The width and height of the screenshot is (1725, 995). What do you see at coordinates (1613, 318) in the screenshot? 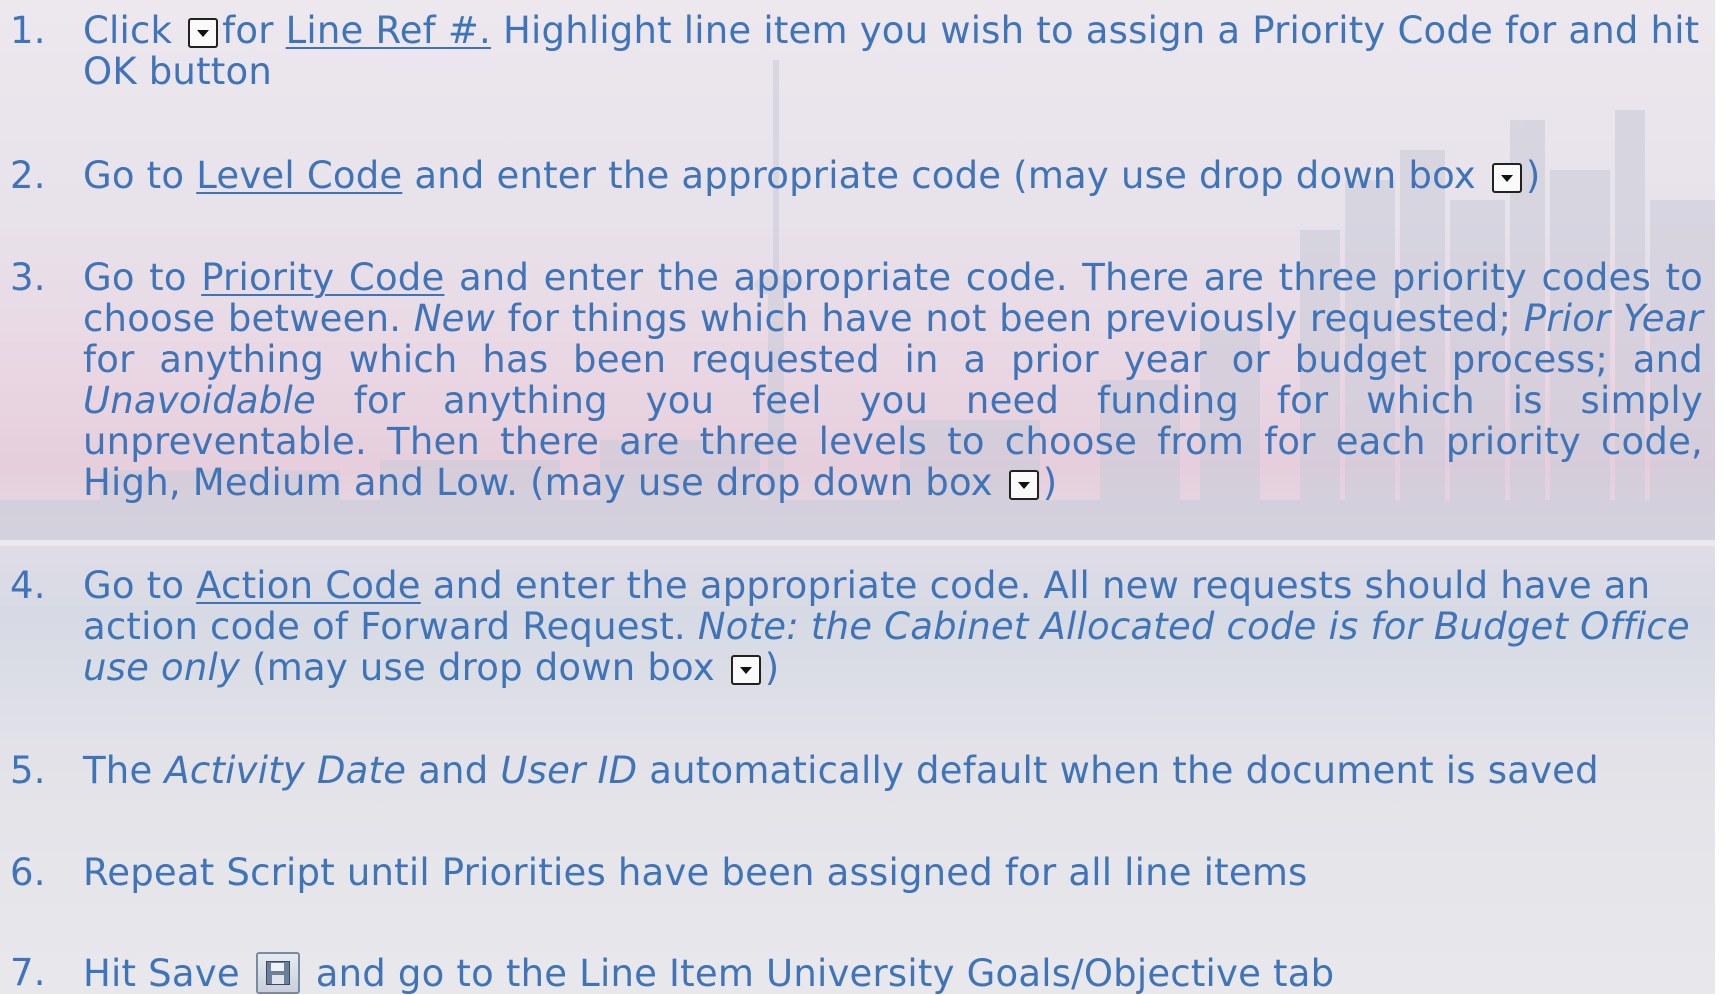
I see `priority-prior-year: Prior Year` at bounding box center [1613, 318].